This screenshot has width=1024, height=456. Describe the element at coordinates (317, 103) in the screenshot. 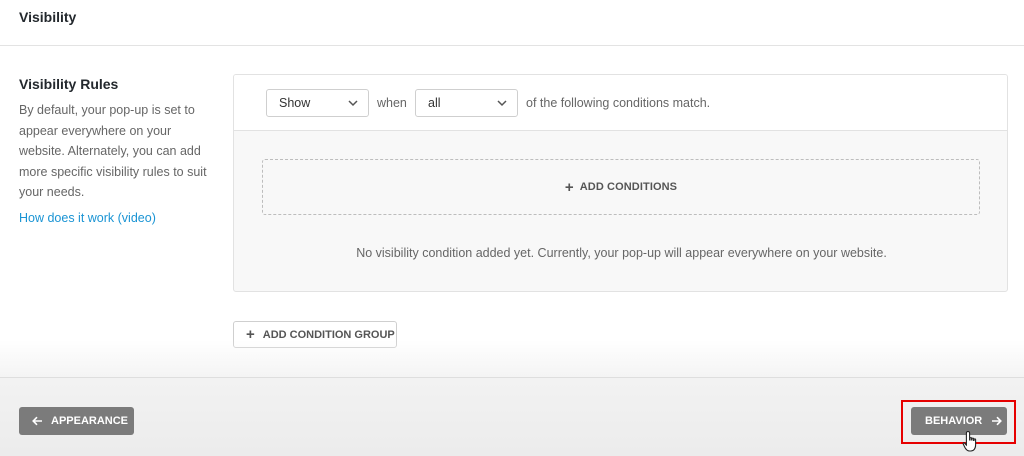

I see `action-select: Show` at that location.